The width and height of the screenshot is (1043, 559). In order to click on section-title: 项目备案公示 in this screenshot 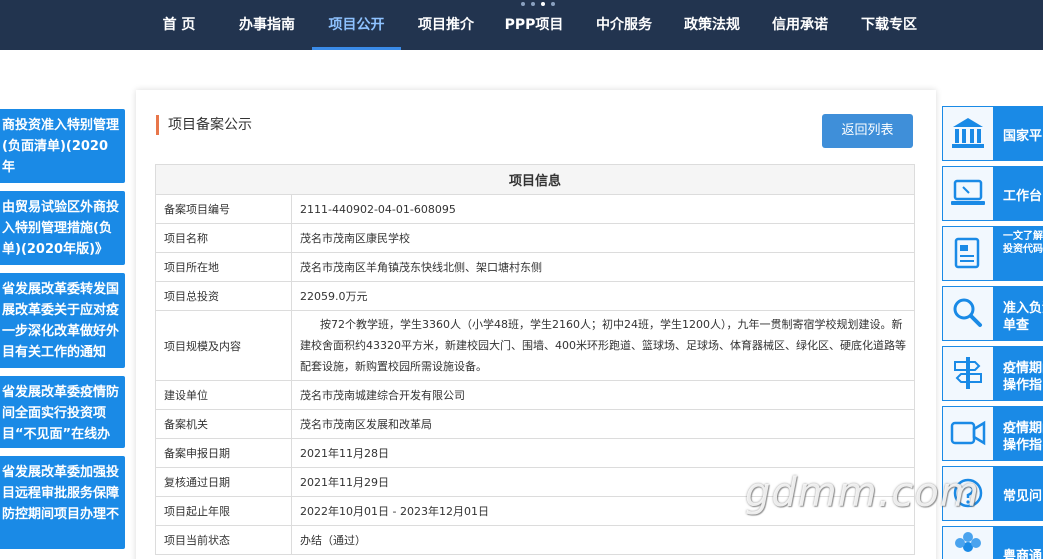, I will do `click(204, 125)`.